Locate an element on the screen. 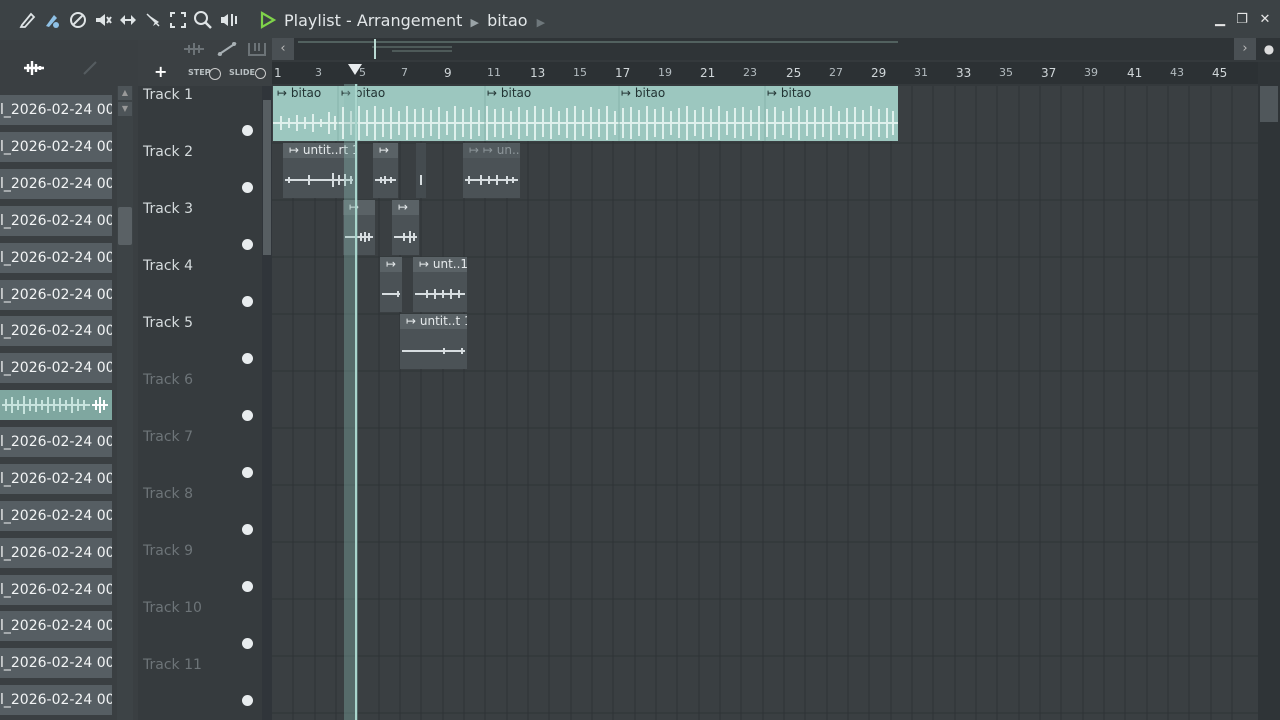  track-name: Track 11 is located at coordinates (172, 665).